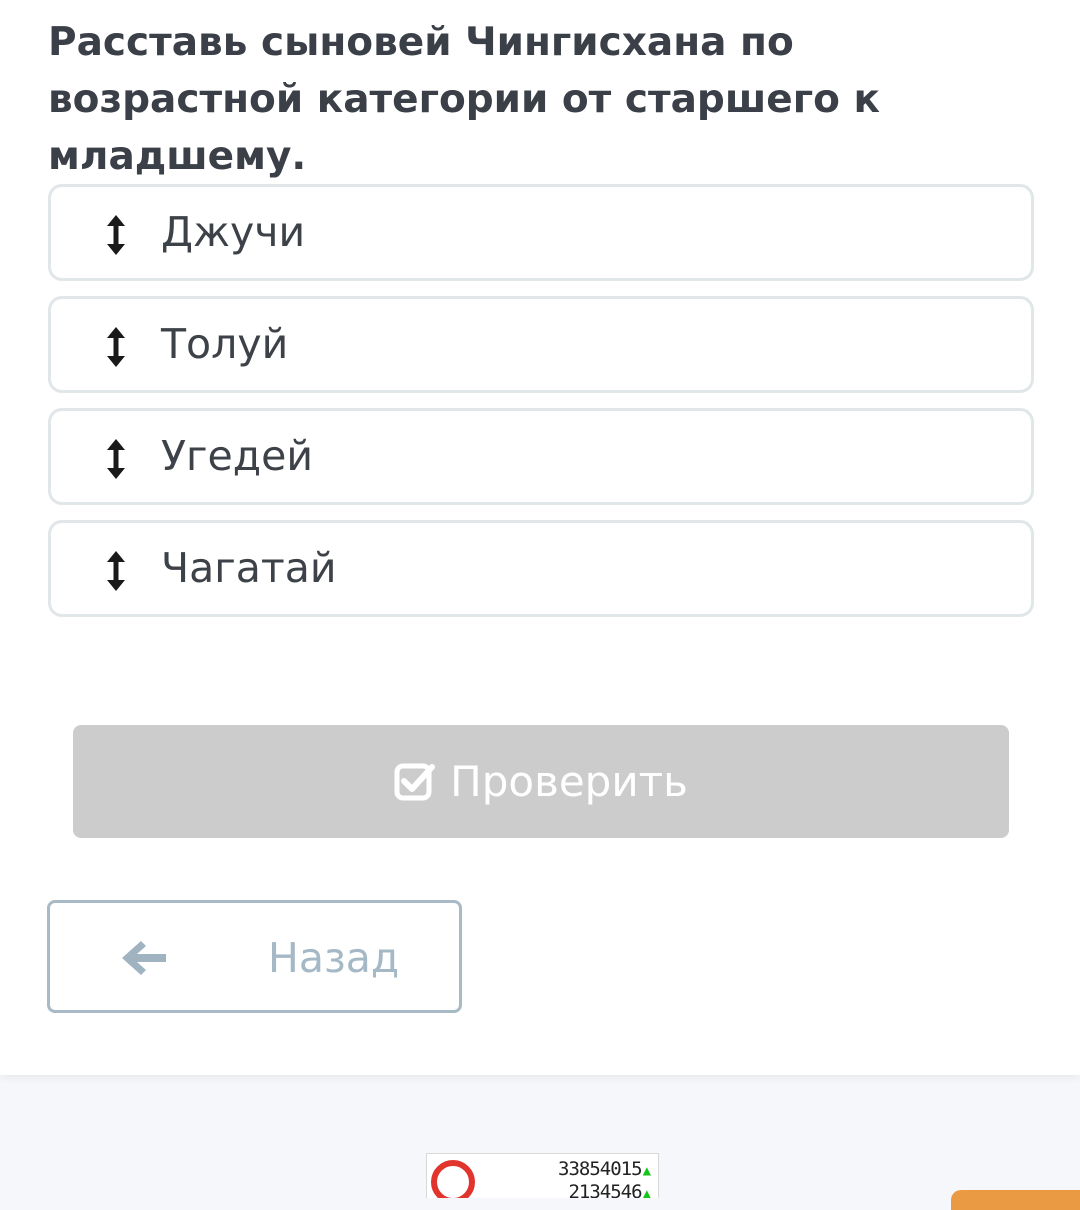  What do you see at coordinates (541, 344) in the screenshot?
I see `sortable-option-toluy: Толуй` at bounding box center [541, 344].